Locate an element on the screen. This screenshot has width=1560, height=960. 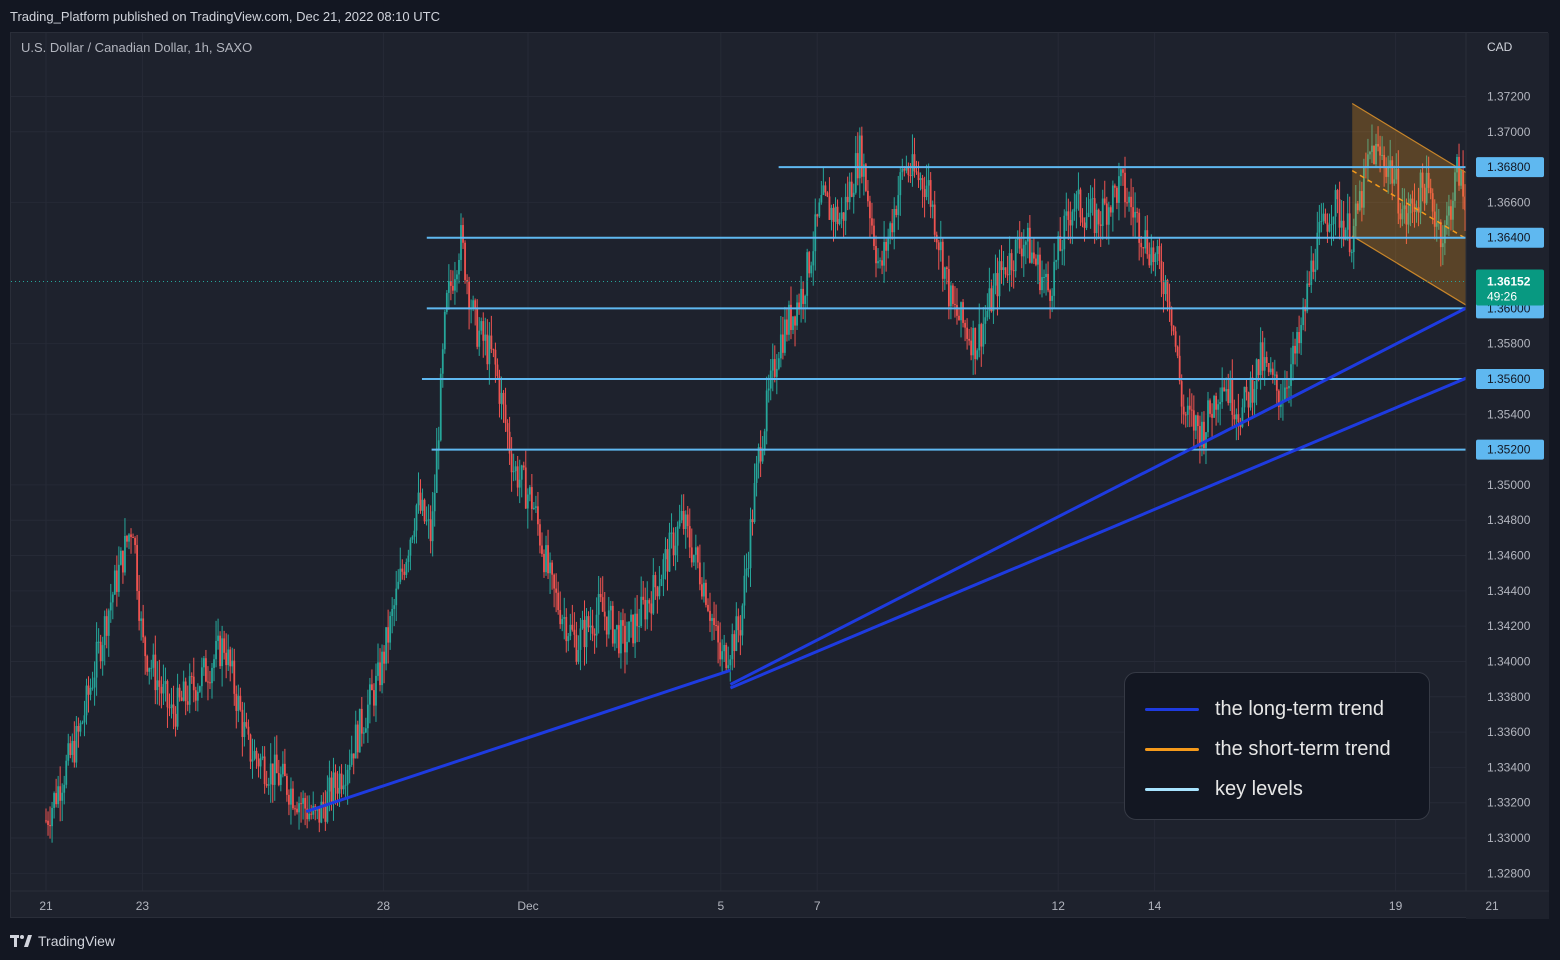
key-level-label: 1.35200 is located at coordinates (1509, 450).